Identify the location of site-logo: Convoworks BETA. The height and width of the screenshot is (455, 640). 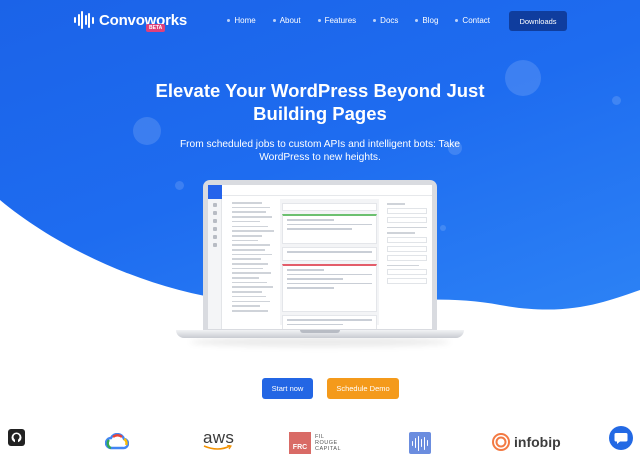
(131, 21).